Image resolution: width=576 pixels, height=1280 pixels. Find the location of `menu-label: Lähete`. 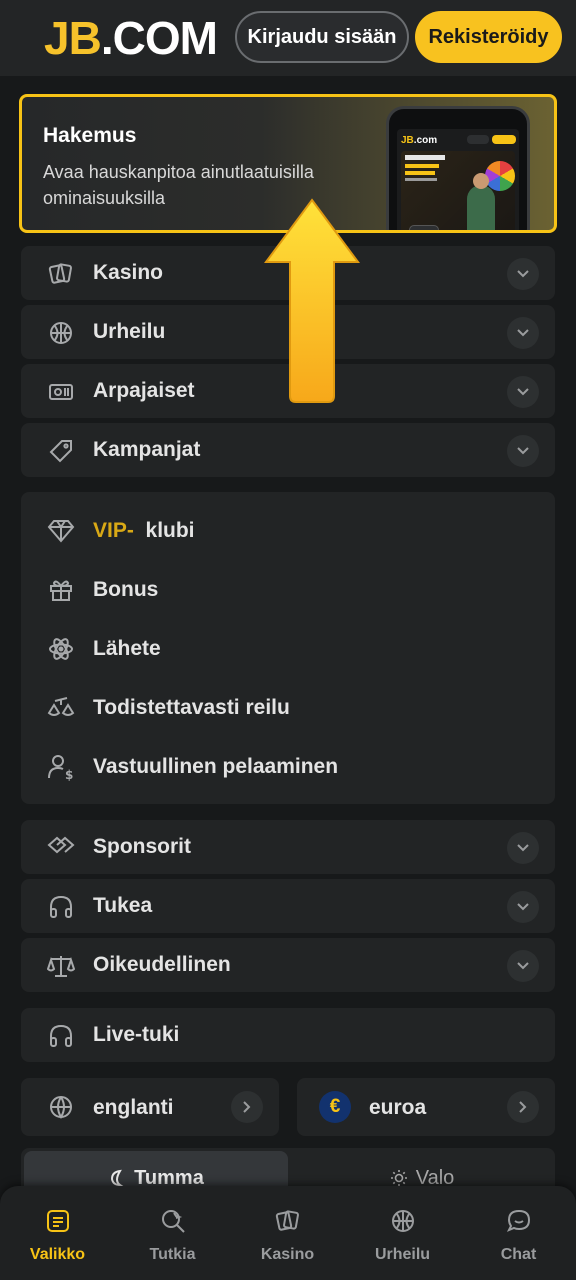

menu-label: Lähete is located at coordinates (127, 648).